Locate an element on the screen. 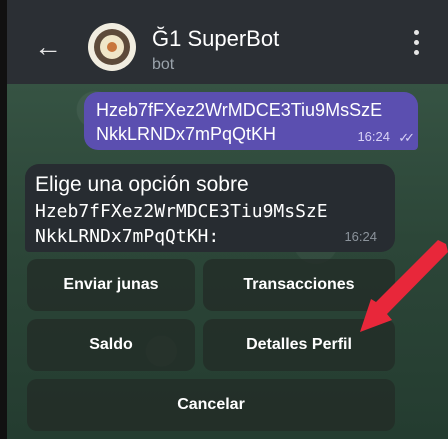  left-edge is located at coordinates (3, 219).